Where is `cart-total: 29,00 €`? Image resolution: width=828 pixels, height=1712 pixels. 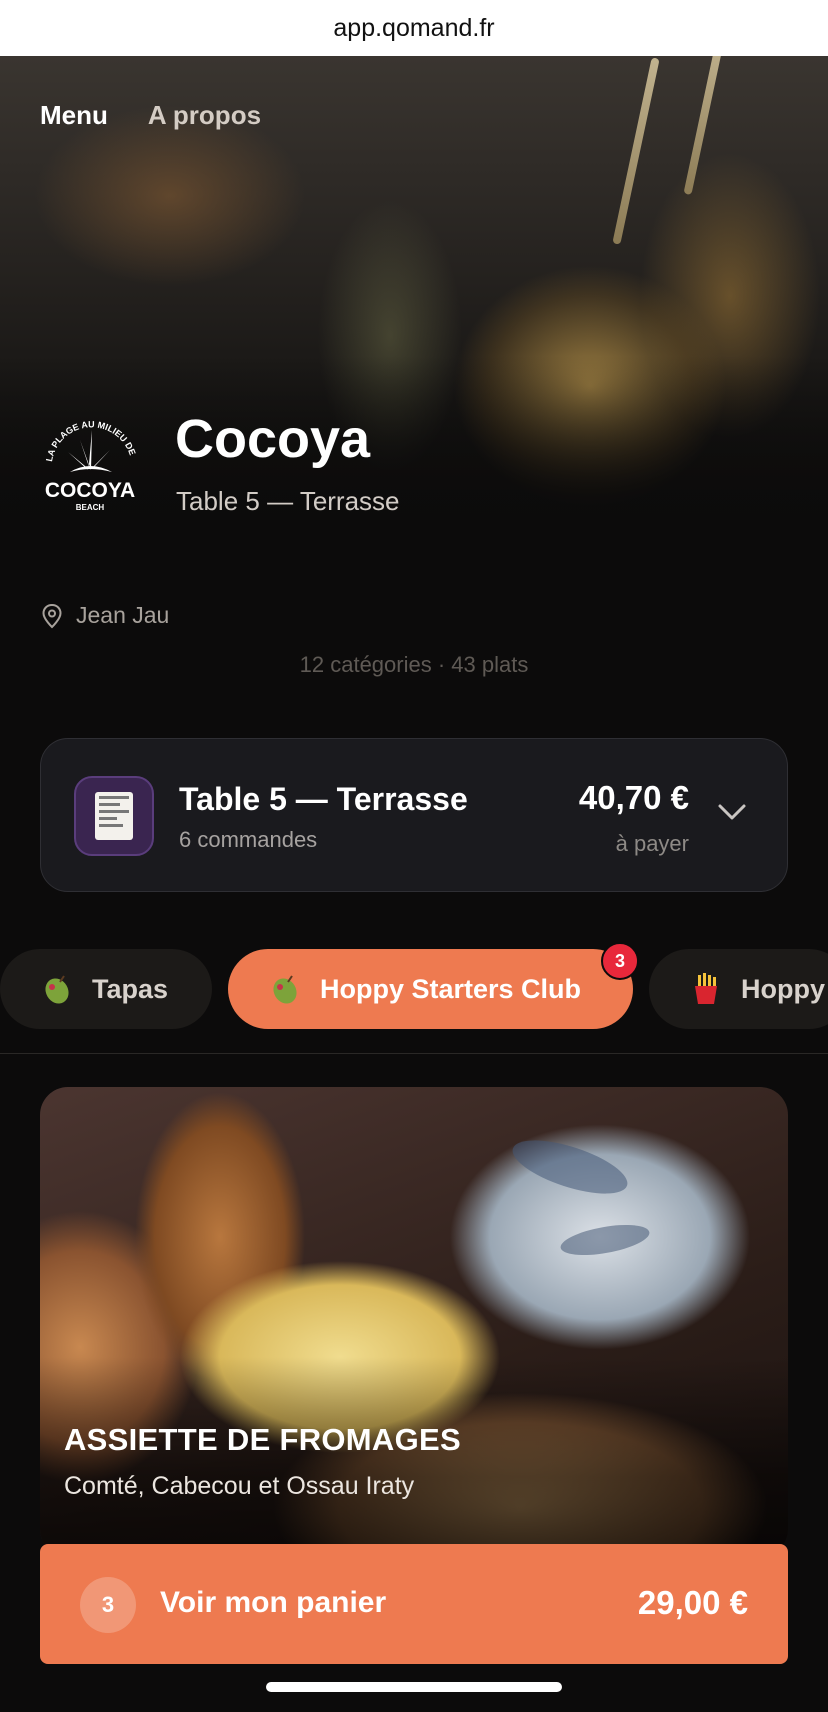
cart-total: 29,00 € is located at coordinates (692, 1602).